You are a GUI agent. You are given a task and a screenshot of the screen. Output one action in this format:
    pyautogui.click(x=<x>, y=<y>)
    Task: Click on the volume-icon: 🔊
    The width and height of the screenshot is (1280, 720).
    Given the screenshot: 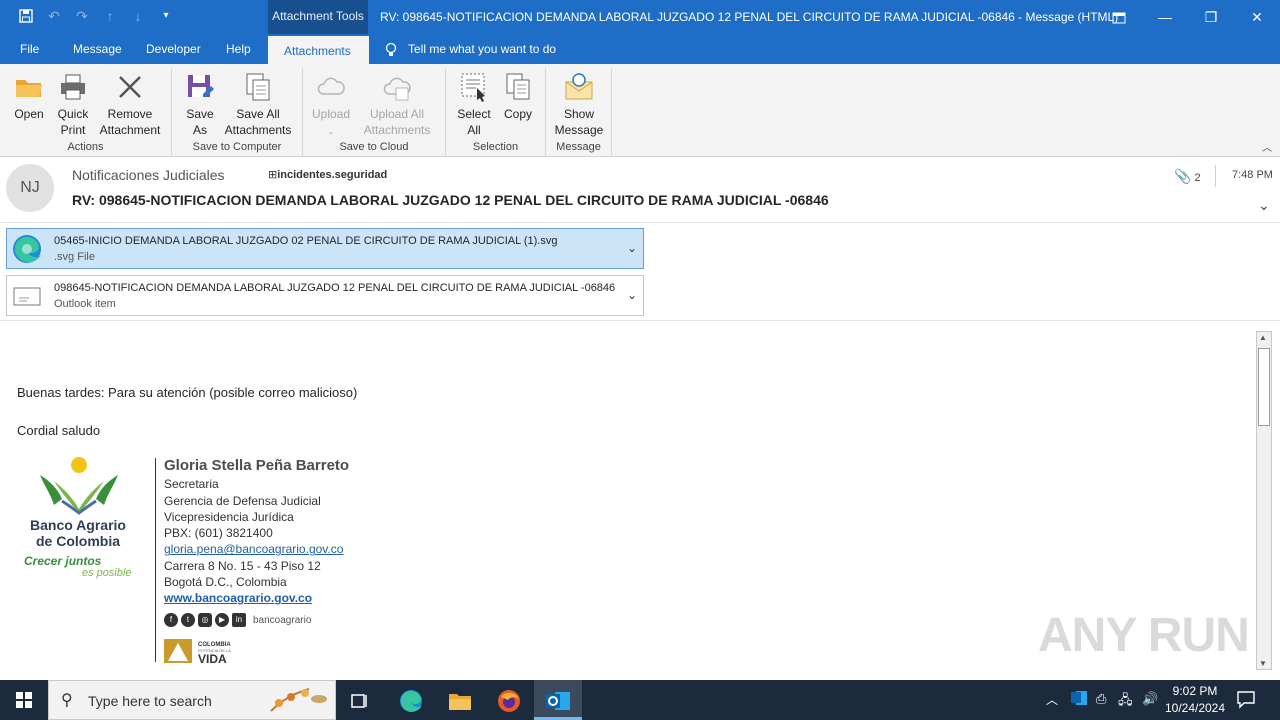 What is the action you would take?
    pyautogui.click(x=1150, y=699)
    